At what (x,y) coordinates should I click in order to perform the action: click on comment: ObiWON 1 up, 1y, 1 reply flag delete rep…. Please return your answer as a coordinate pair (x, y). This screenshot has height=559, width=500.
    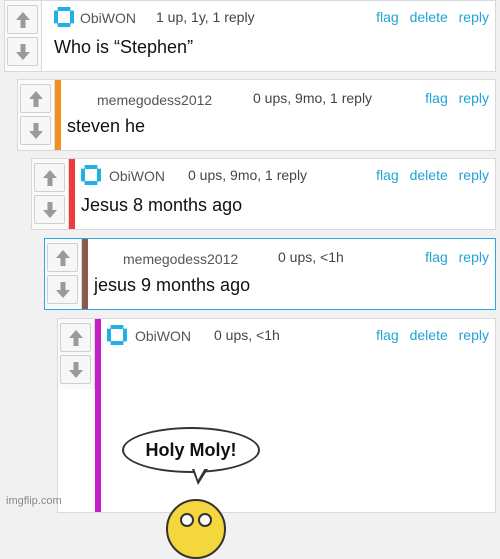
    Looking at the image, I should click on (250, 36).